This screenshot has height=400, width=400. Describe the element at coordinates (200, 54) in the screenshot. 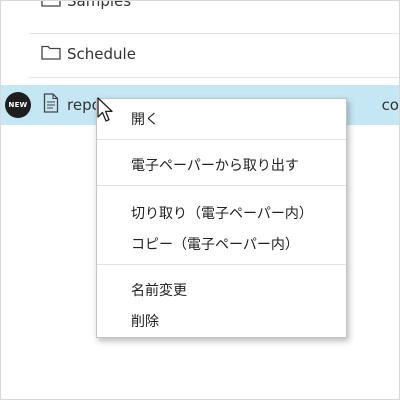

I see `list-item-schedule: Schedule` at that location.